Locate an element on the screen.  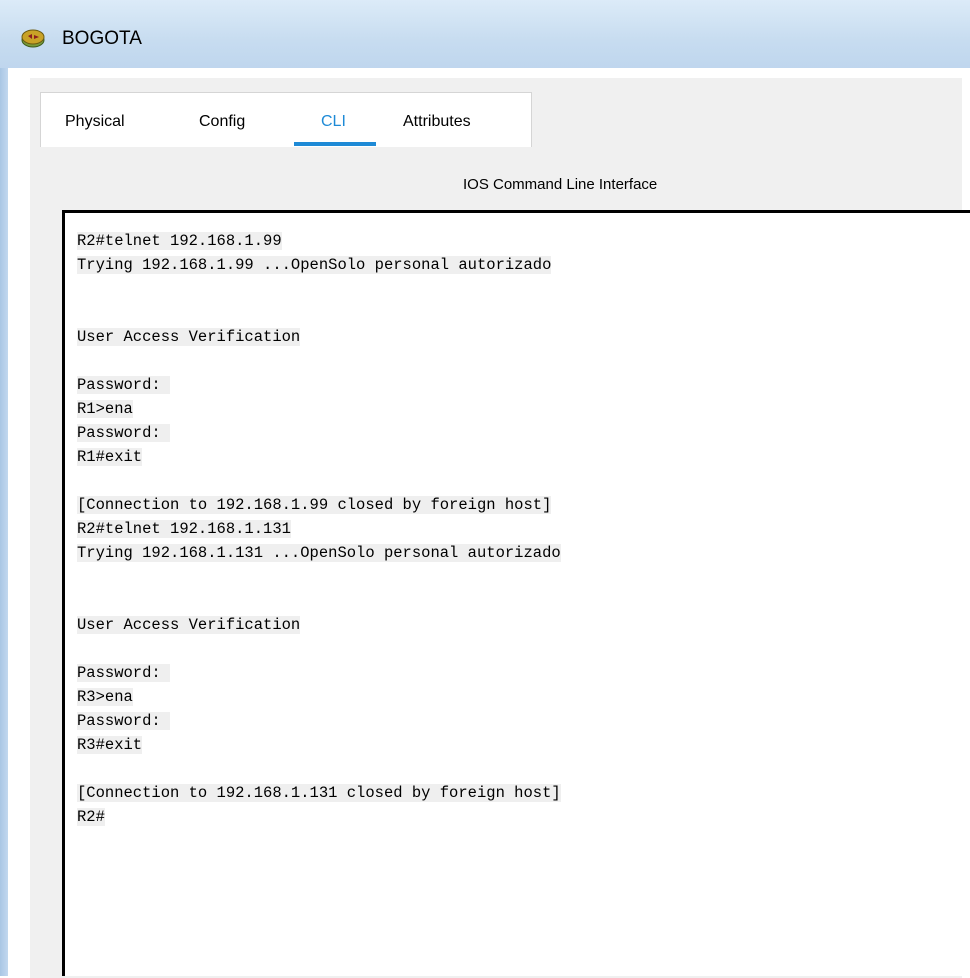
terminal-line: R2# is located at coordinates (319, 817).